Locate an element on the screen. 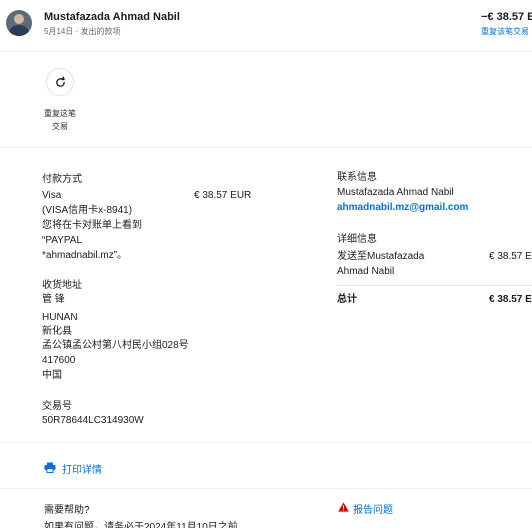  payment-amount: € 38.57 EUR is located at coordinates (223, 195).